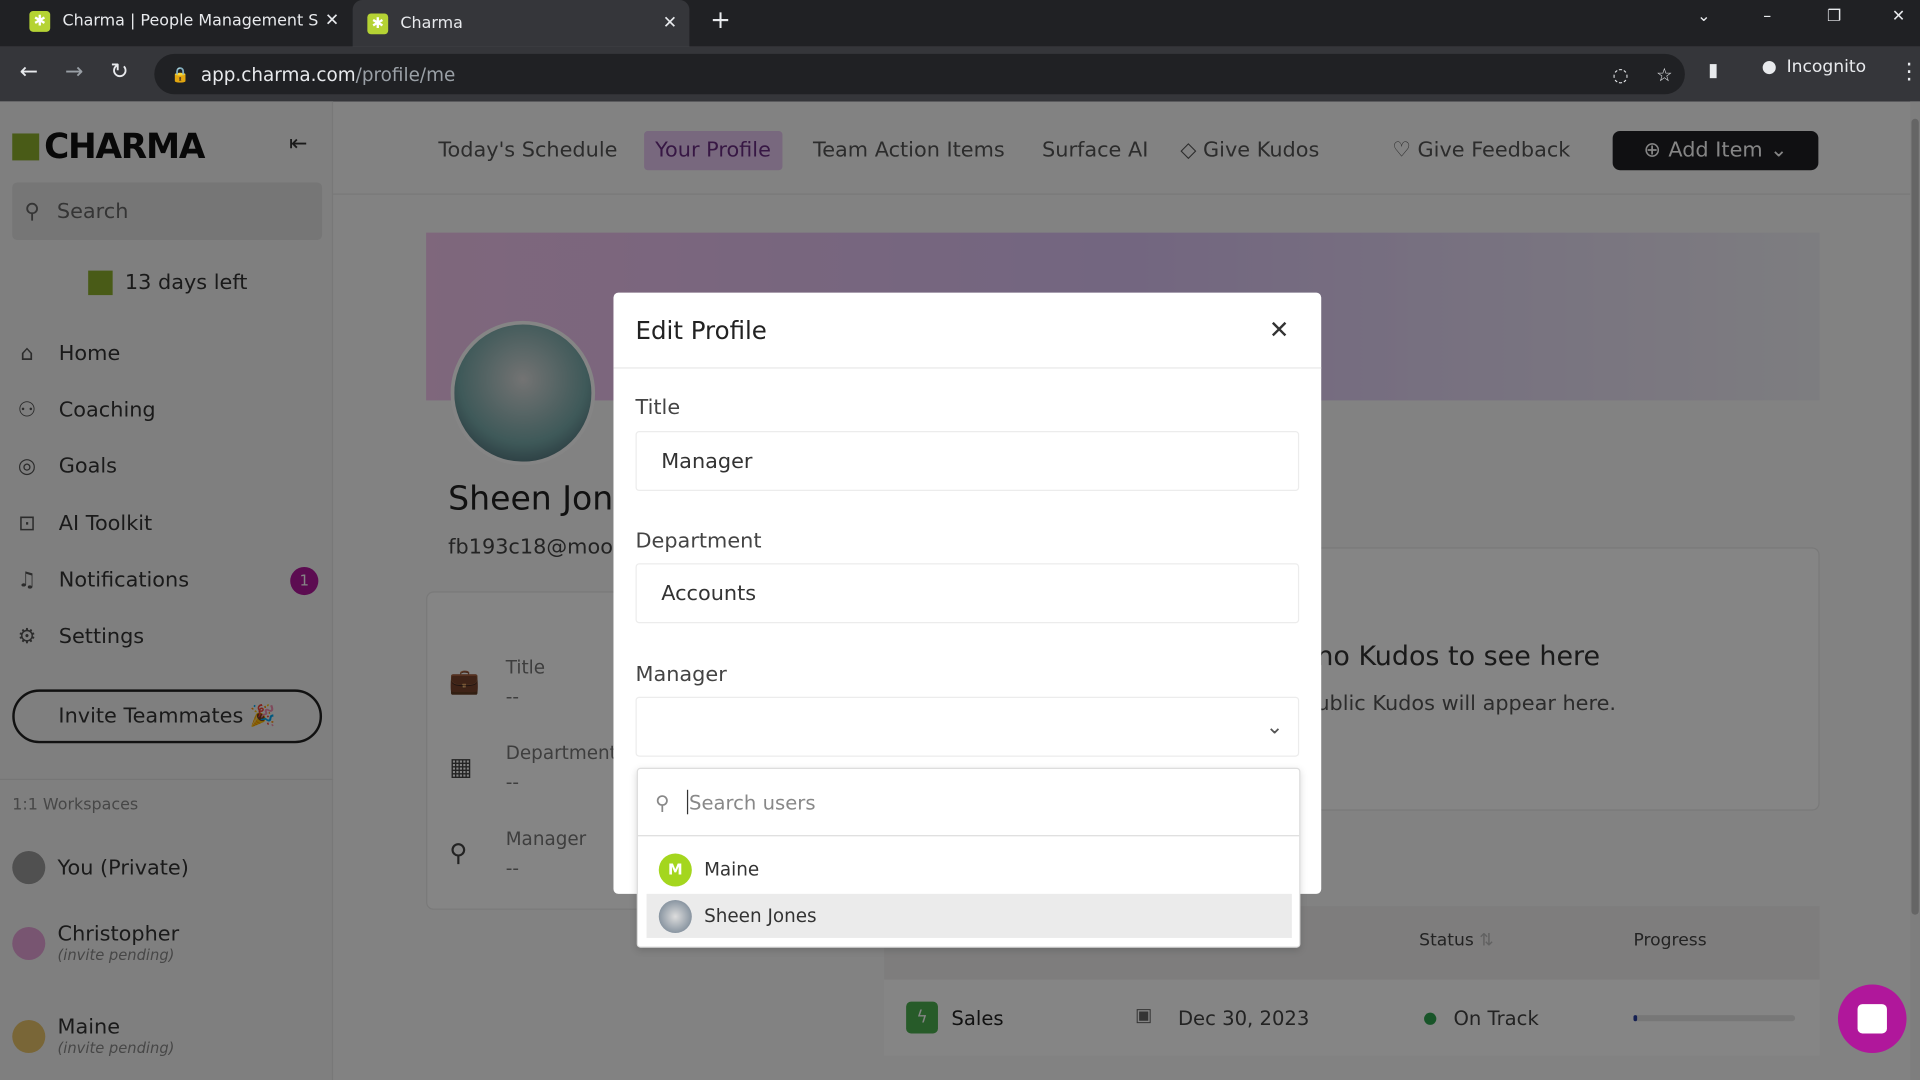  What do you see at coordinates (967, 331) in the screenshot?
I see `modal-title: Edit Profile` at bounding box center [967, 331].